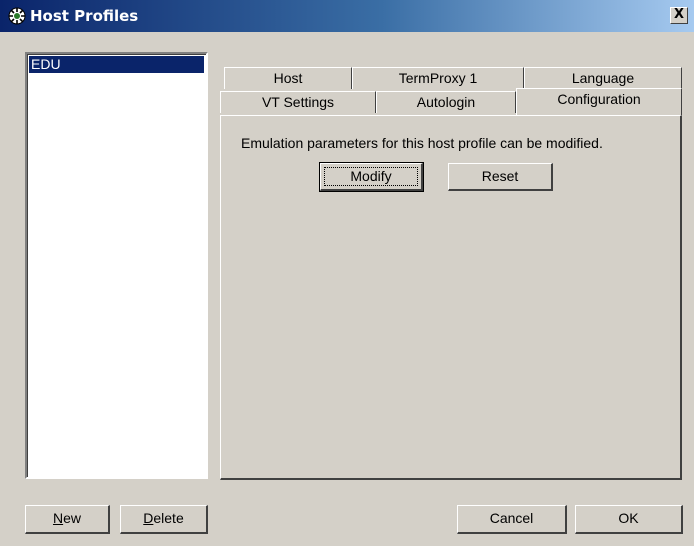  Describe the element at coordinates (58, 518) in the screenshot. I see `new-button-accelerator: N` at that location.